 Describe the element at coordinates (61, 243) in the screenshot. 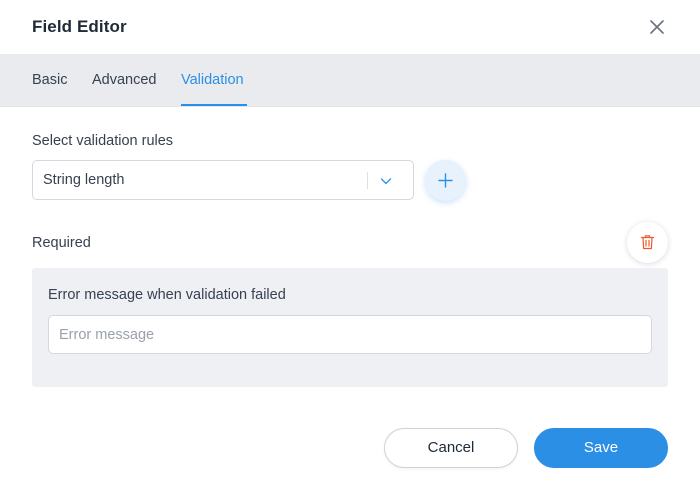

I see `required-label: Required` at that location.